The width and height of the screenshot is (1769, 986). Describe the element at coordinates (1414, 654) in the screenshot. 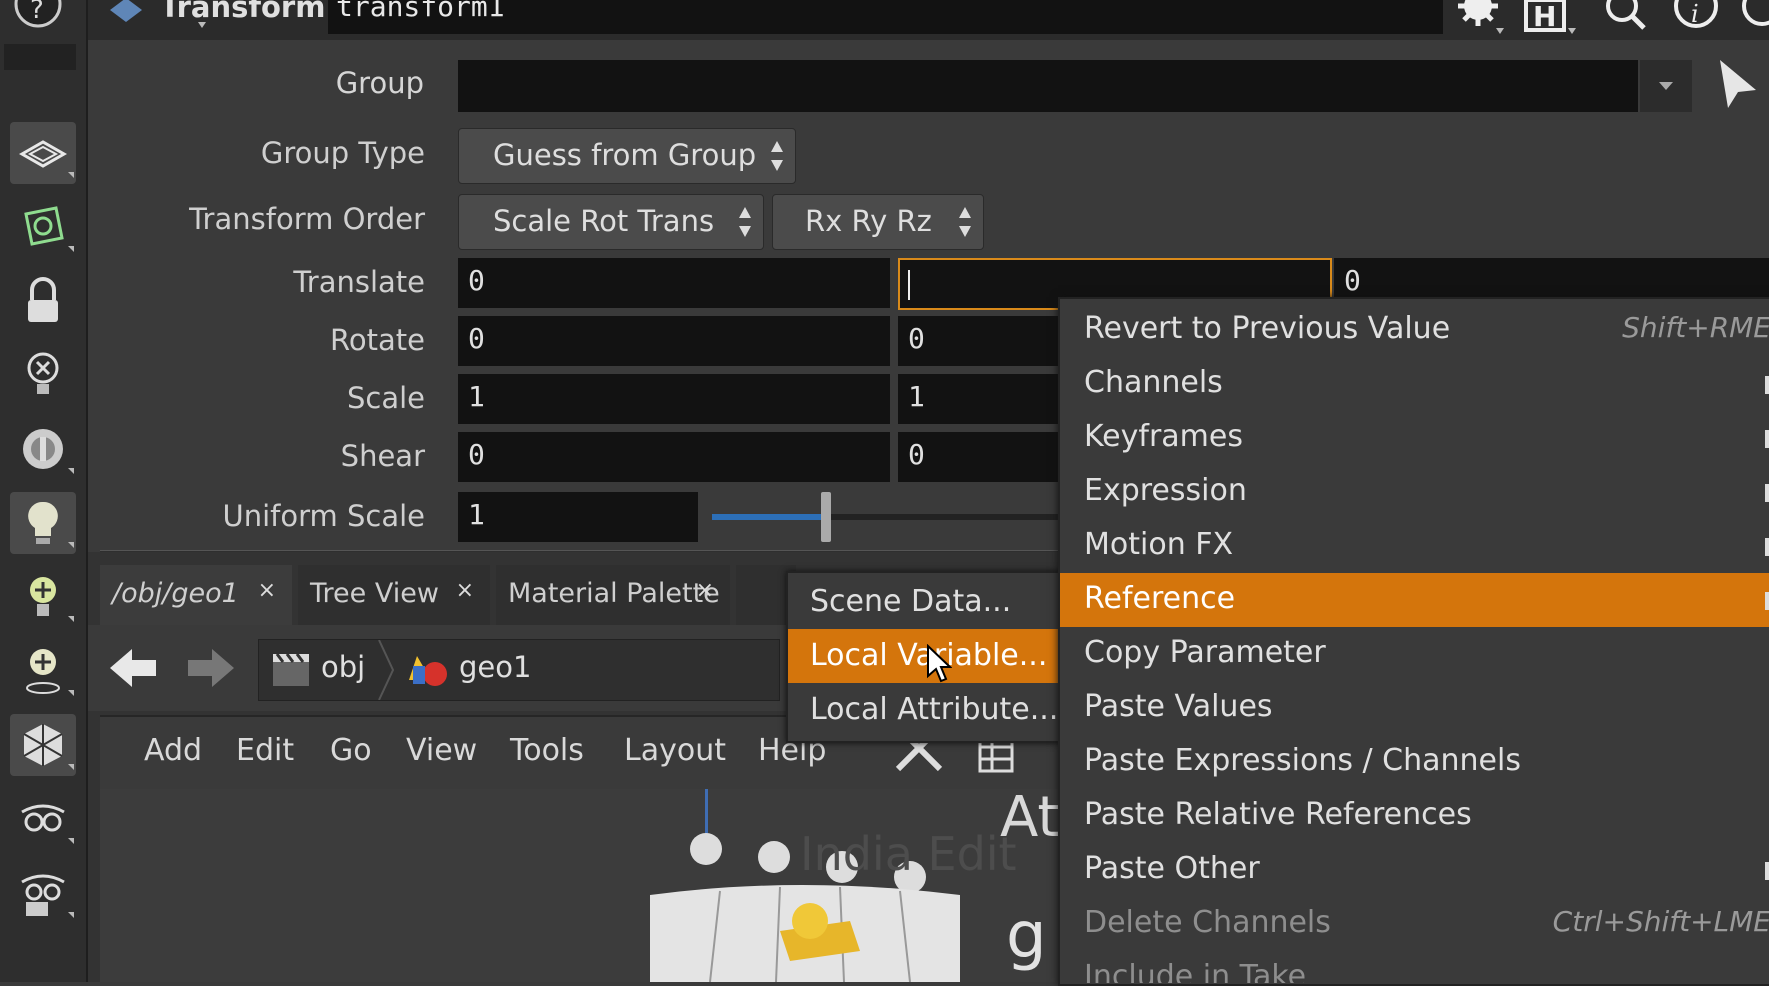

I see `ctx-copy-parameter: Copy Parameter` at that location.